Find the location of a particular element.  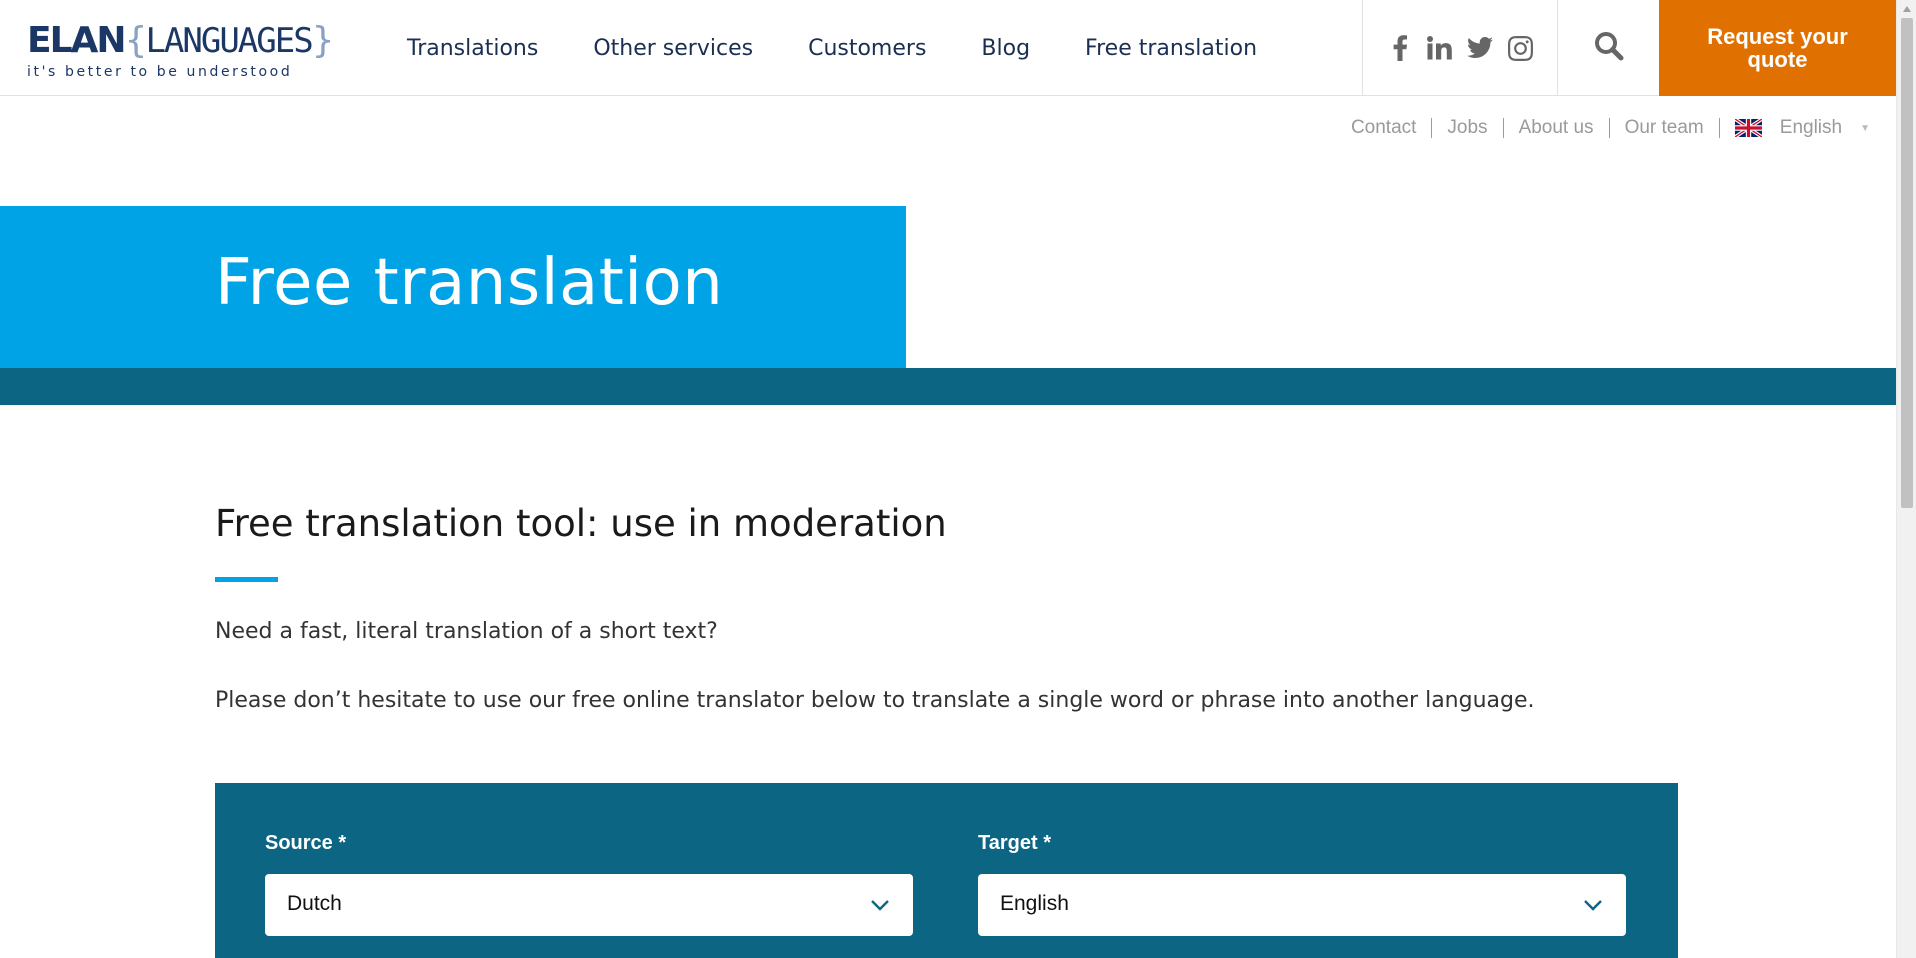

subnav-our-team: Our team is located at coordinates (1664, 128).